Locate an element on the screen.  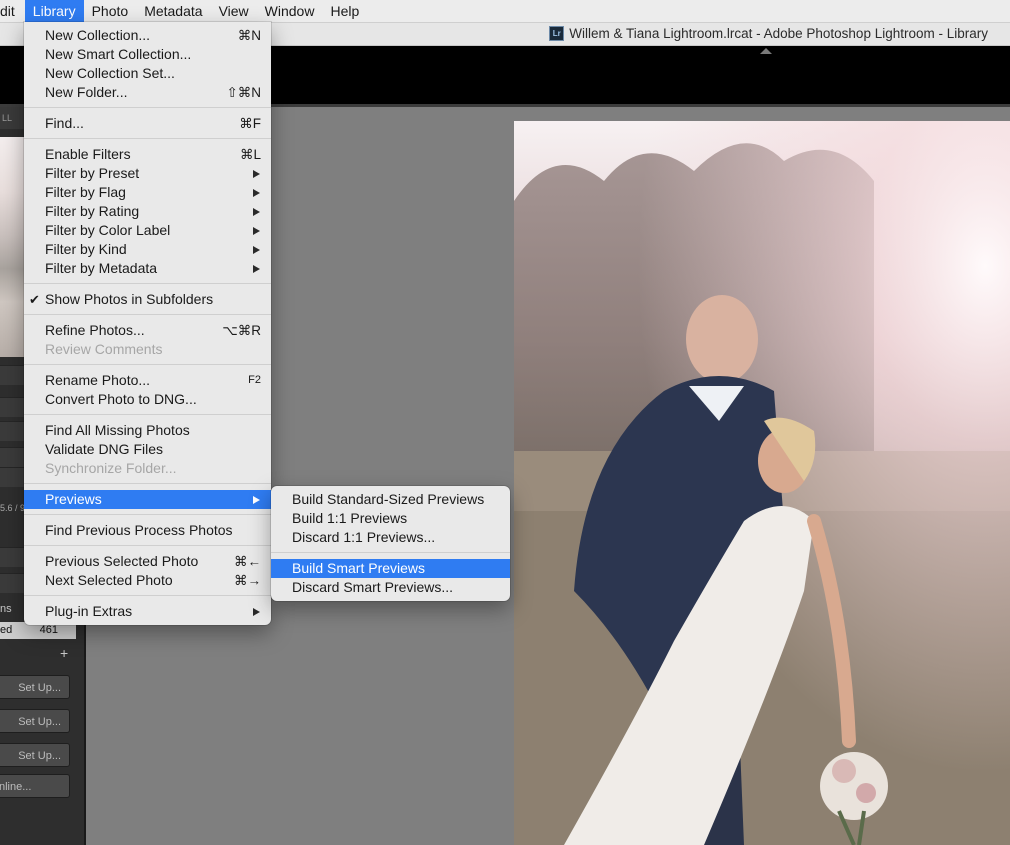
menu-item-find: Find... ⌘F is located at coordinates (147, 123).